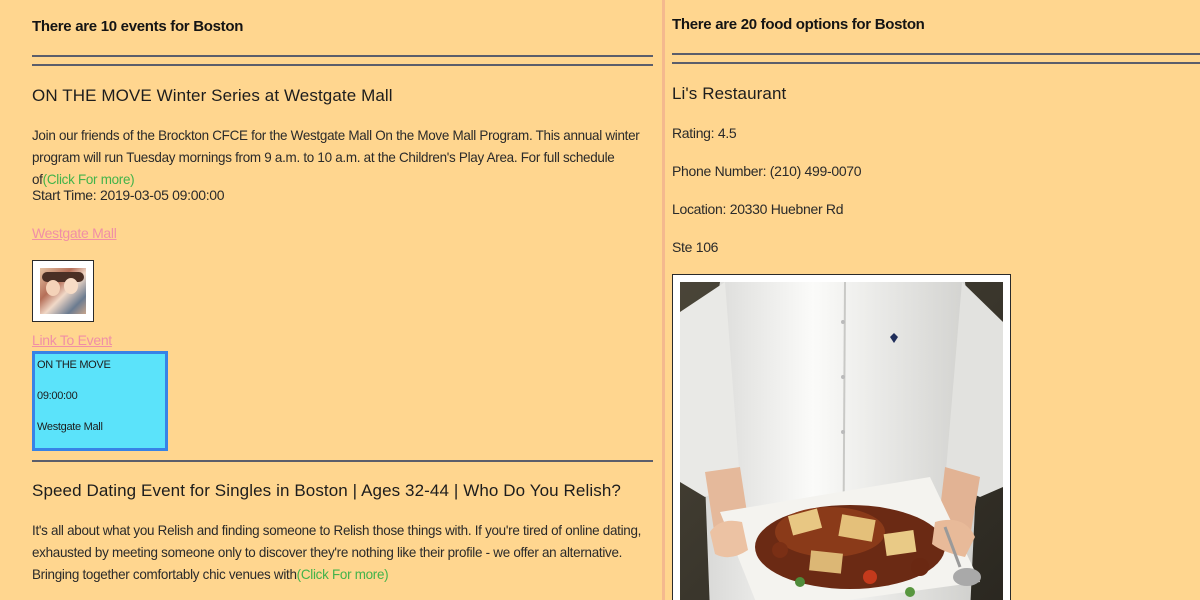 Image resolution: width=1200 pixels, height=600 pixels. Describe the element at coordinates (695, 247) in the screenshot. I see `restaurant-address-line2: Ste 106` at that location.